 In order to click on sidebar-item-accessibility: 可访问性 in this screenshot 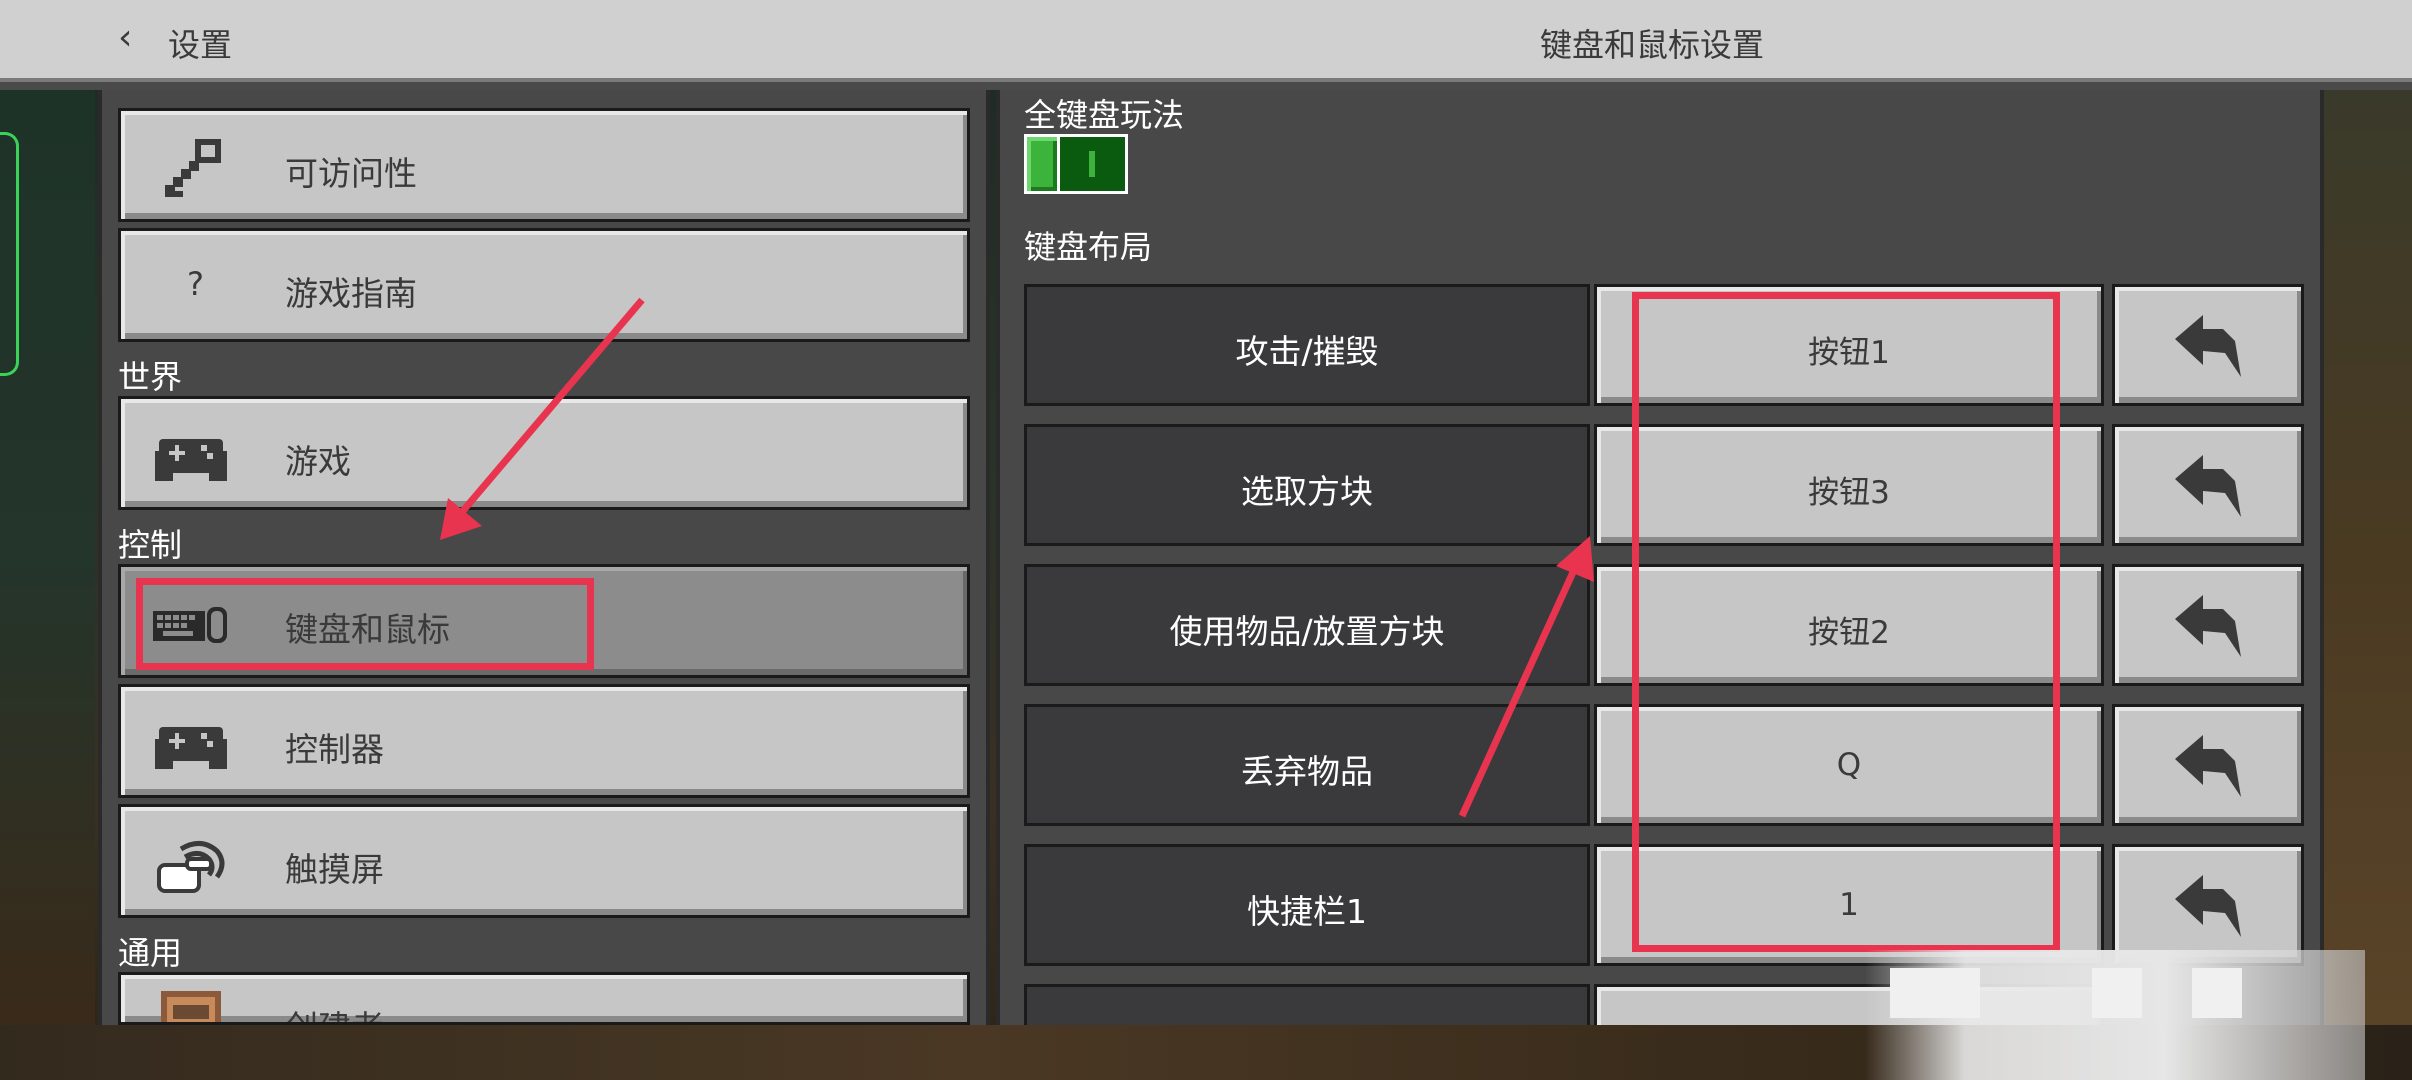, I will do `click(544, 165)`.